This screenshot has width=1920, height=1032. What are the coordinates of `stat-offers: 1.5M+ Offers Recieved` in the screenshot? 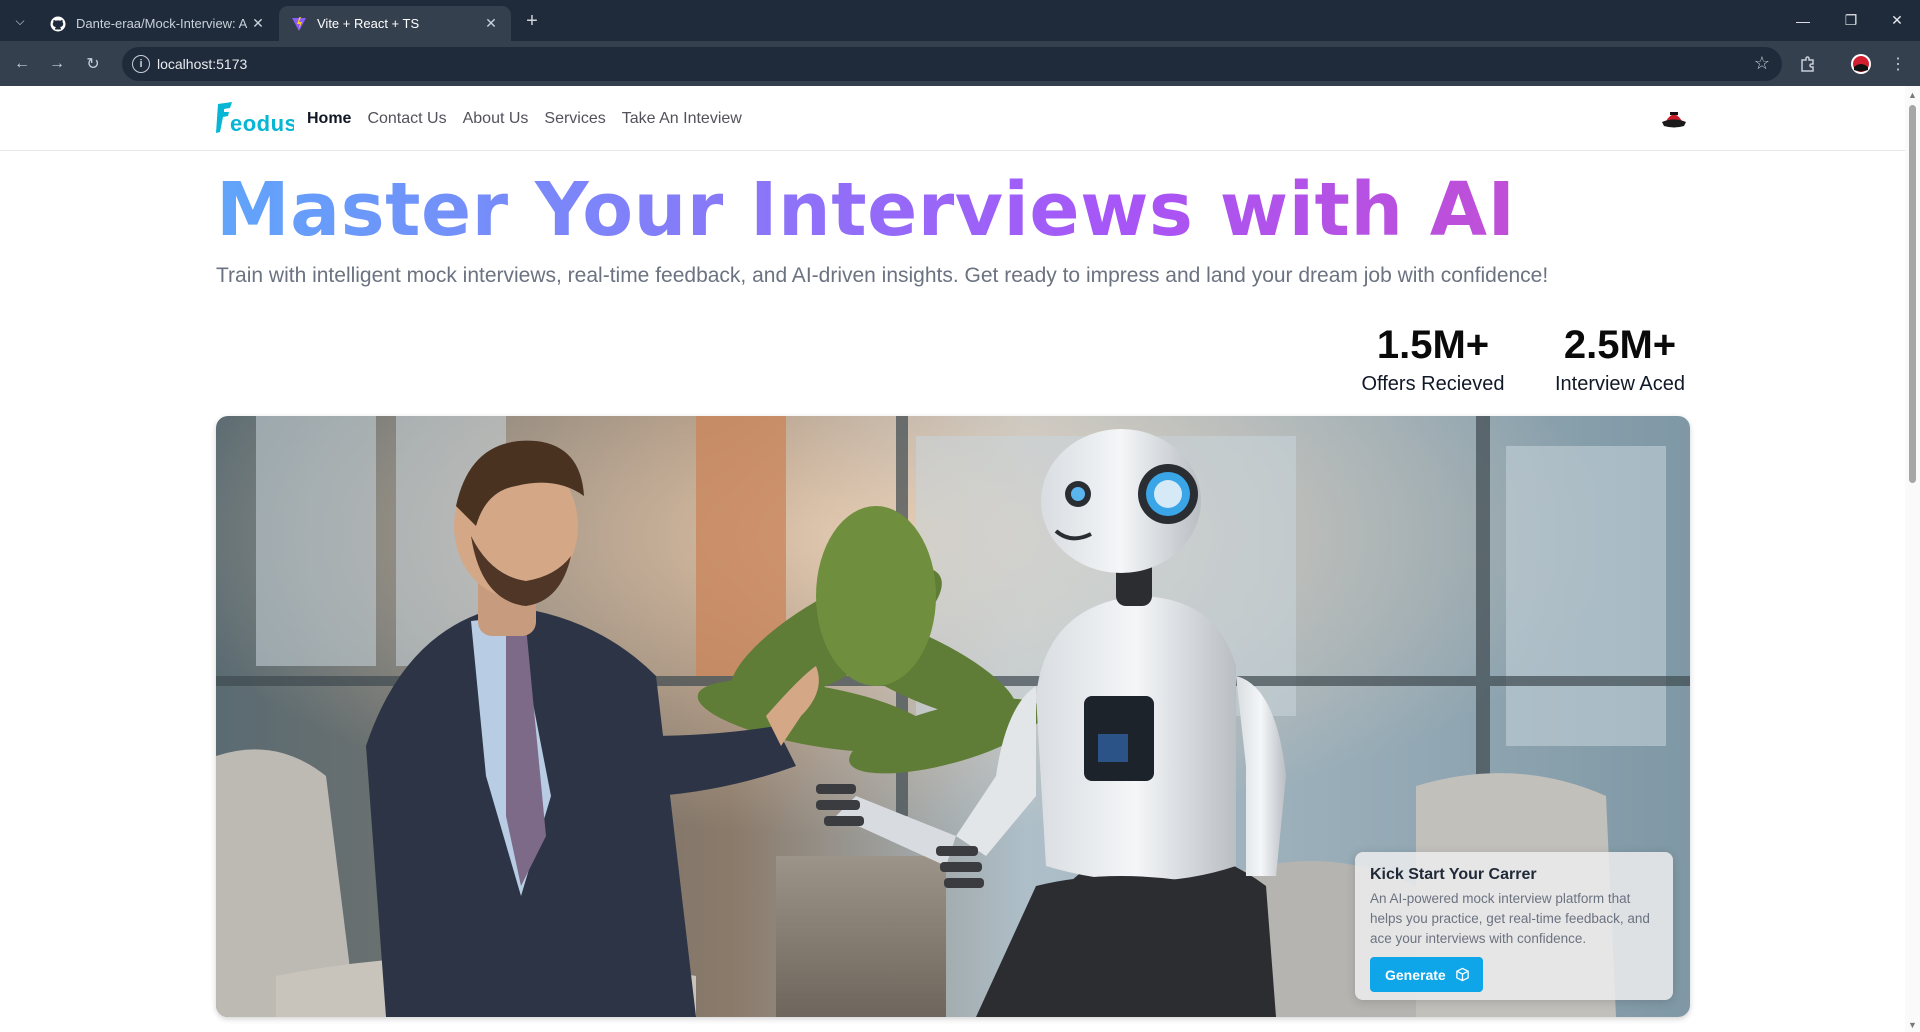 It's located at (1433, 359).